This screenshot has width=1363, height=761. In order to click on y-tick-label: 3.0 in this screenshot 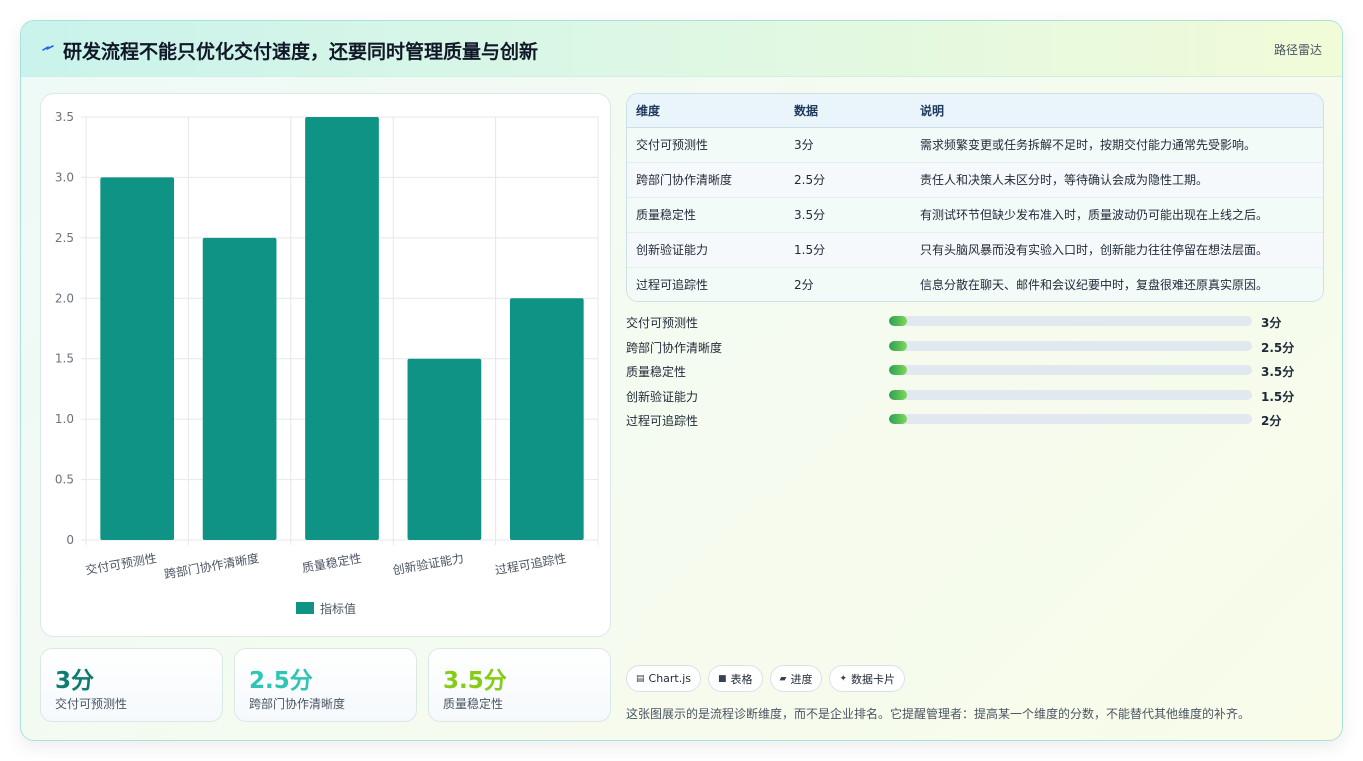, I will do `click(64, 177)`.